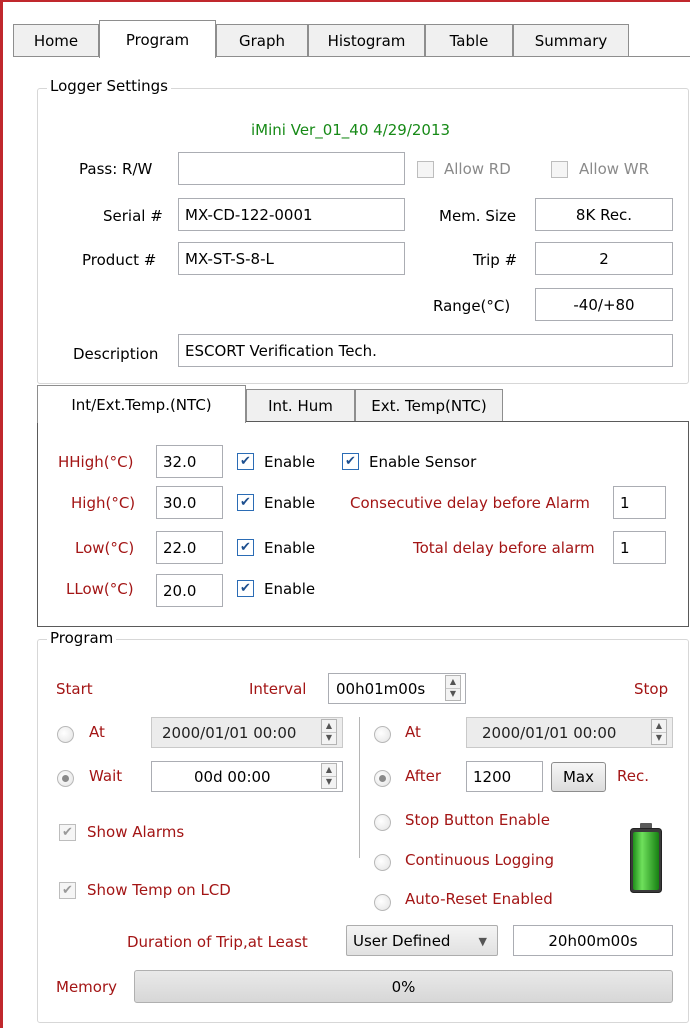 The image size is (690, 1028). What do you see at coordinates (559, 169) in the screenshot?
I see `allow-wr-checkbox` at bounding box center [559, 169].